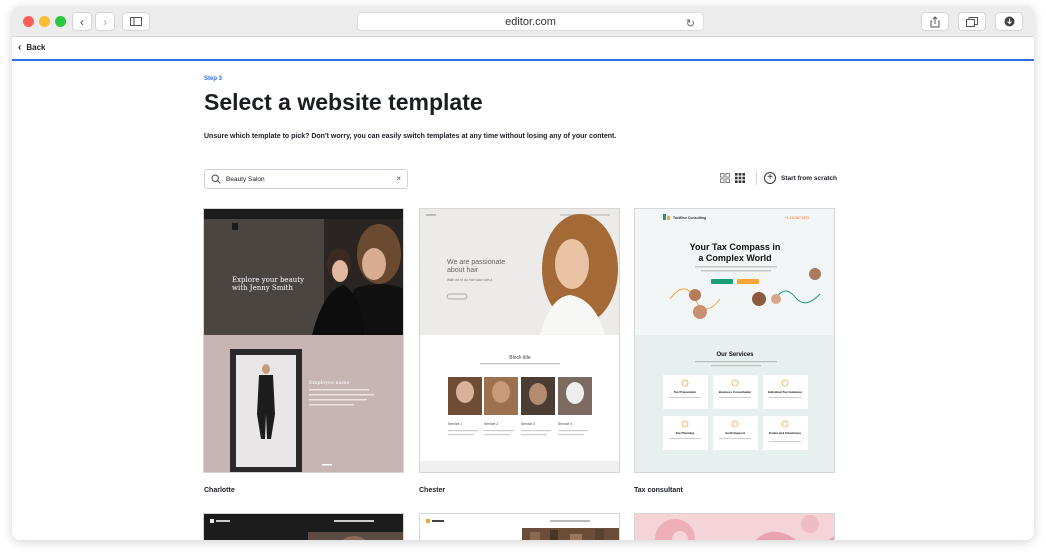 The image size is (1046, 558). I want to click on browser-toolbar: ‹ › editor.com ↻, so click(523, 21).